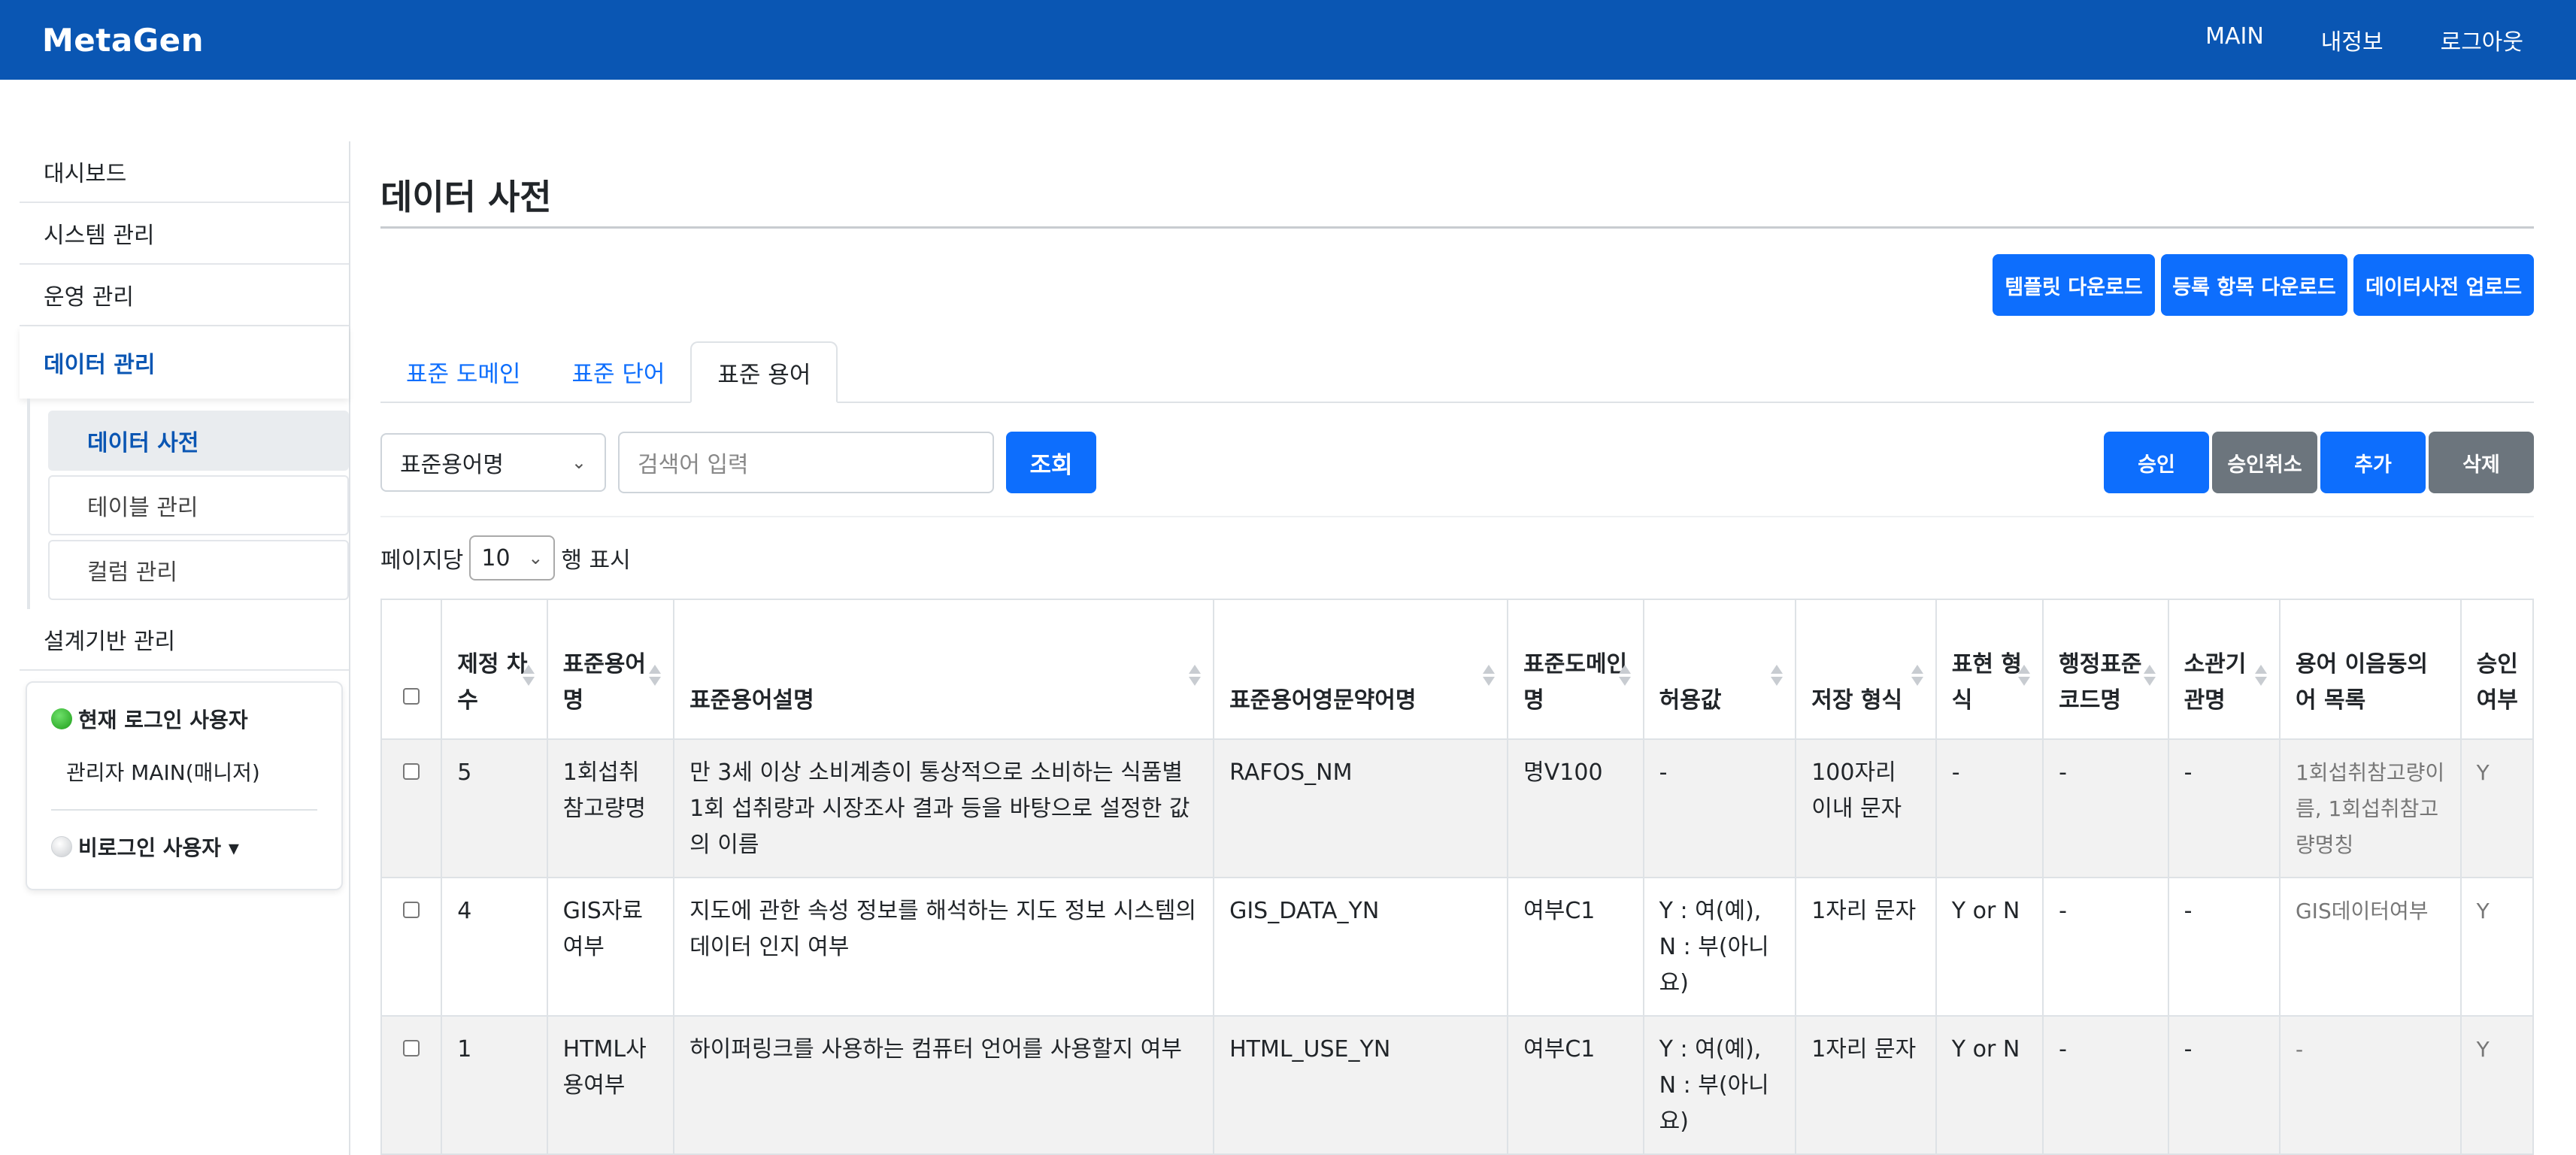  Describe the element at coordinates (2370, 947) in the screenshot. I see `table-cell: GIS데이터여부` at that location.